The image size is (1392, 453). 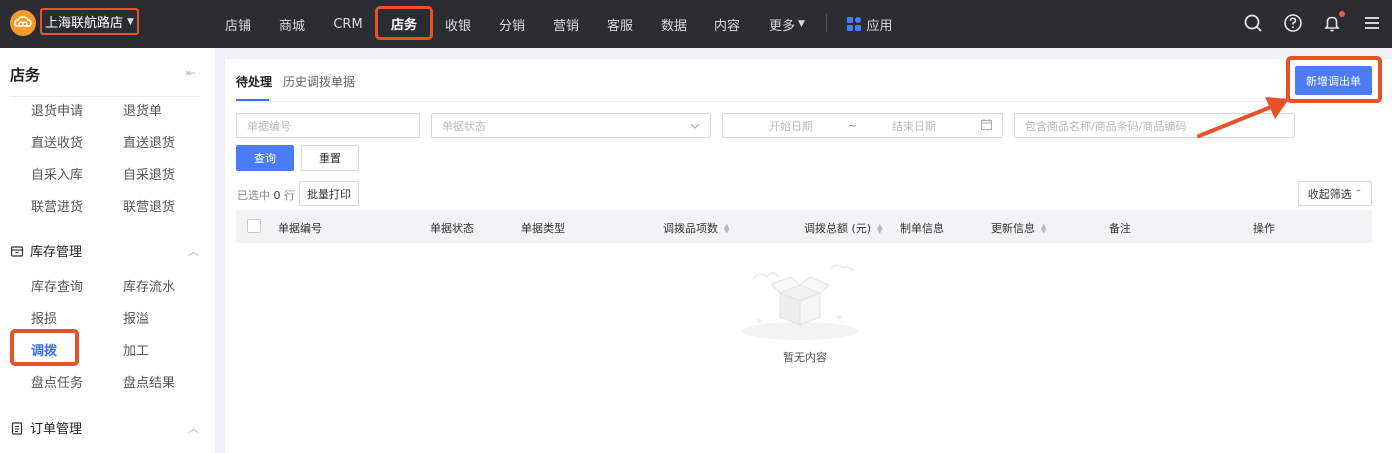 I want to click on sidebar-group-orders-label: 订单管理, so click(x=56, y=429).